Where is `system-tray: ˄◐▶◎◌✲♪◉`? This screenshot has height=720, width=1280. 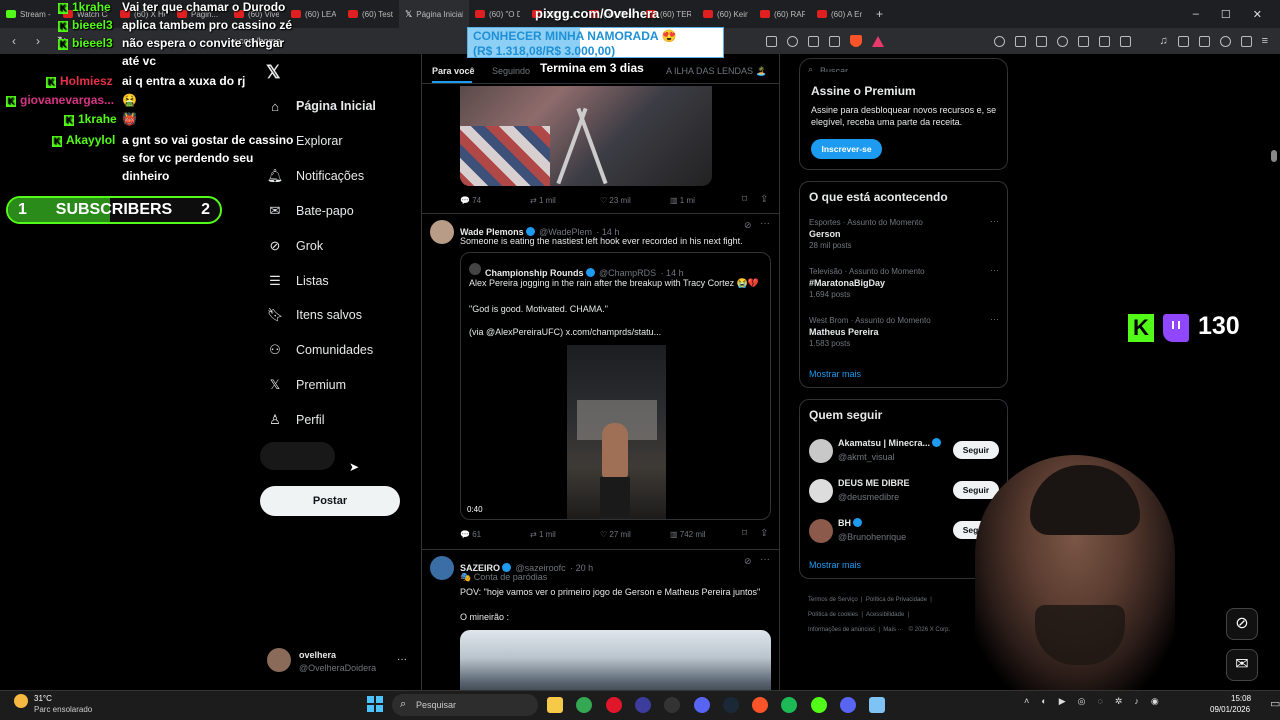 system-tray: ˄◐▶◎◌✲♪◉ is located at coordinates (1097, 701).